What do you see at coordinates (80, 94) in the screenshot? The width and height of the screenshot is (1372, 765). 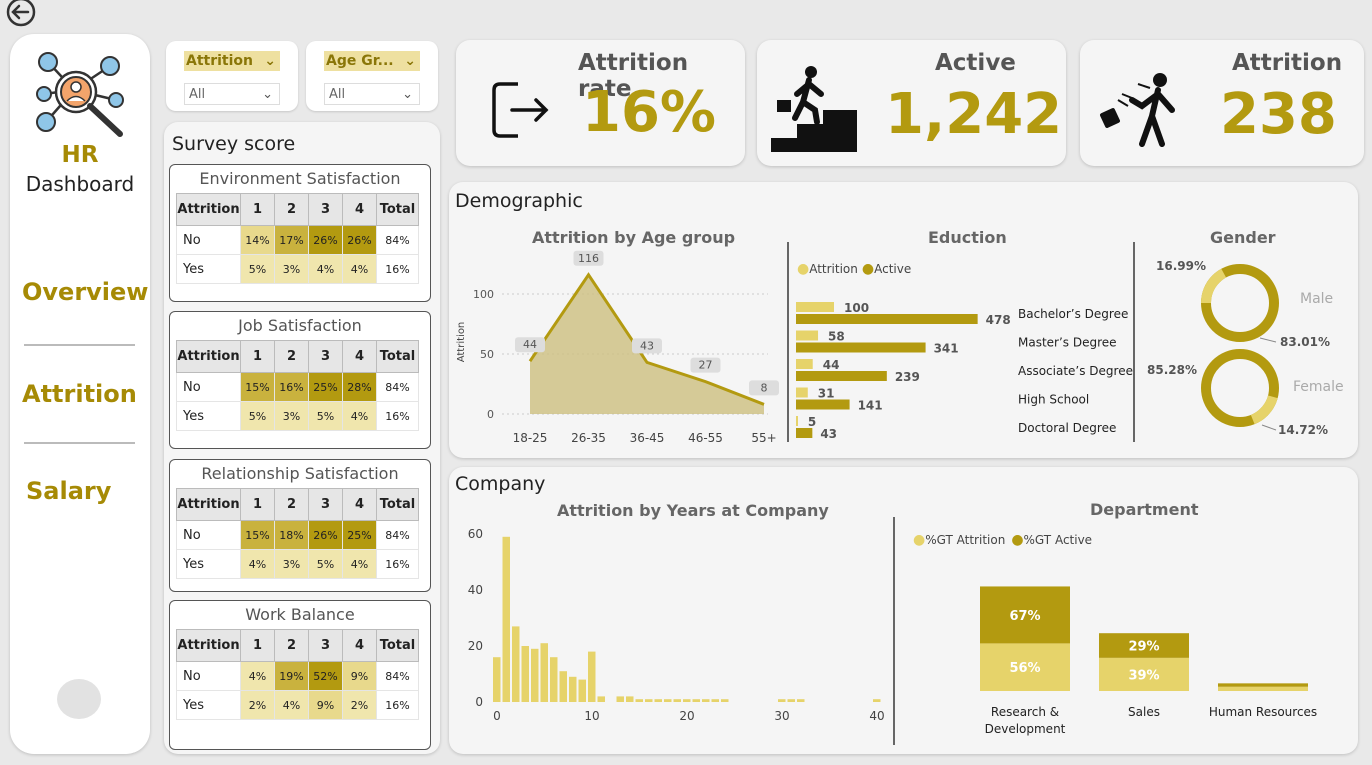 I see `hr-search-logo-icon` at bounding box center [80, 94].